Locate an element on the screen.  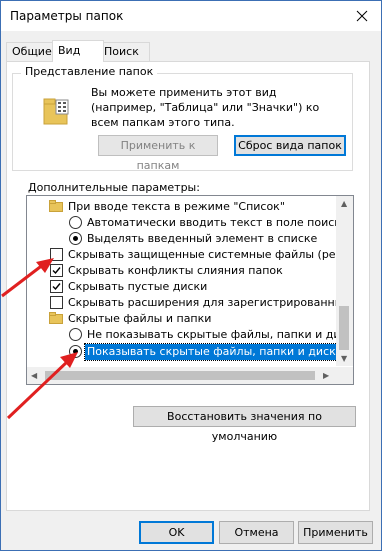
advanced-settings-label: Дополнительные параметры: is located at coordinates (114, 187).